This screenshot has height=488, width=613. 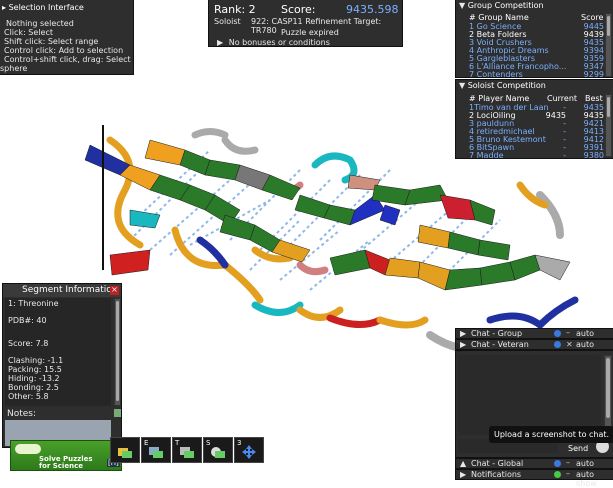 I want to click on segment-header: Segment Information ×, so click(x=62, y=290).